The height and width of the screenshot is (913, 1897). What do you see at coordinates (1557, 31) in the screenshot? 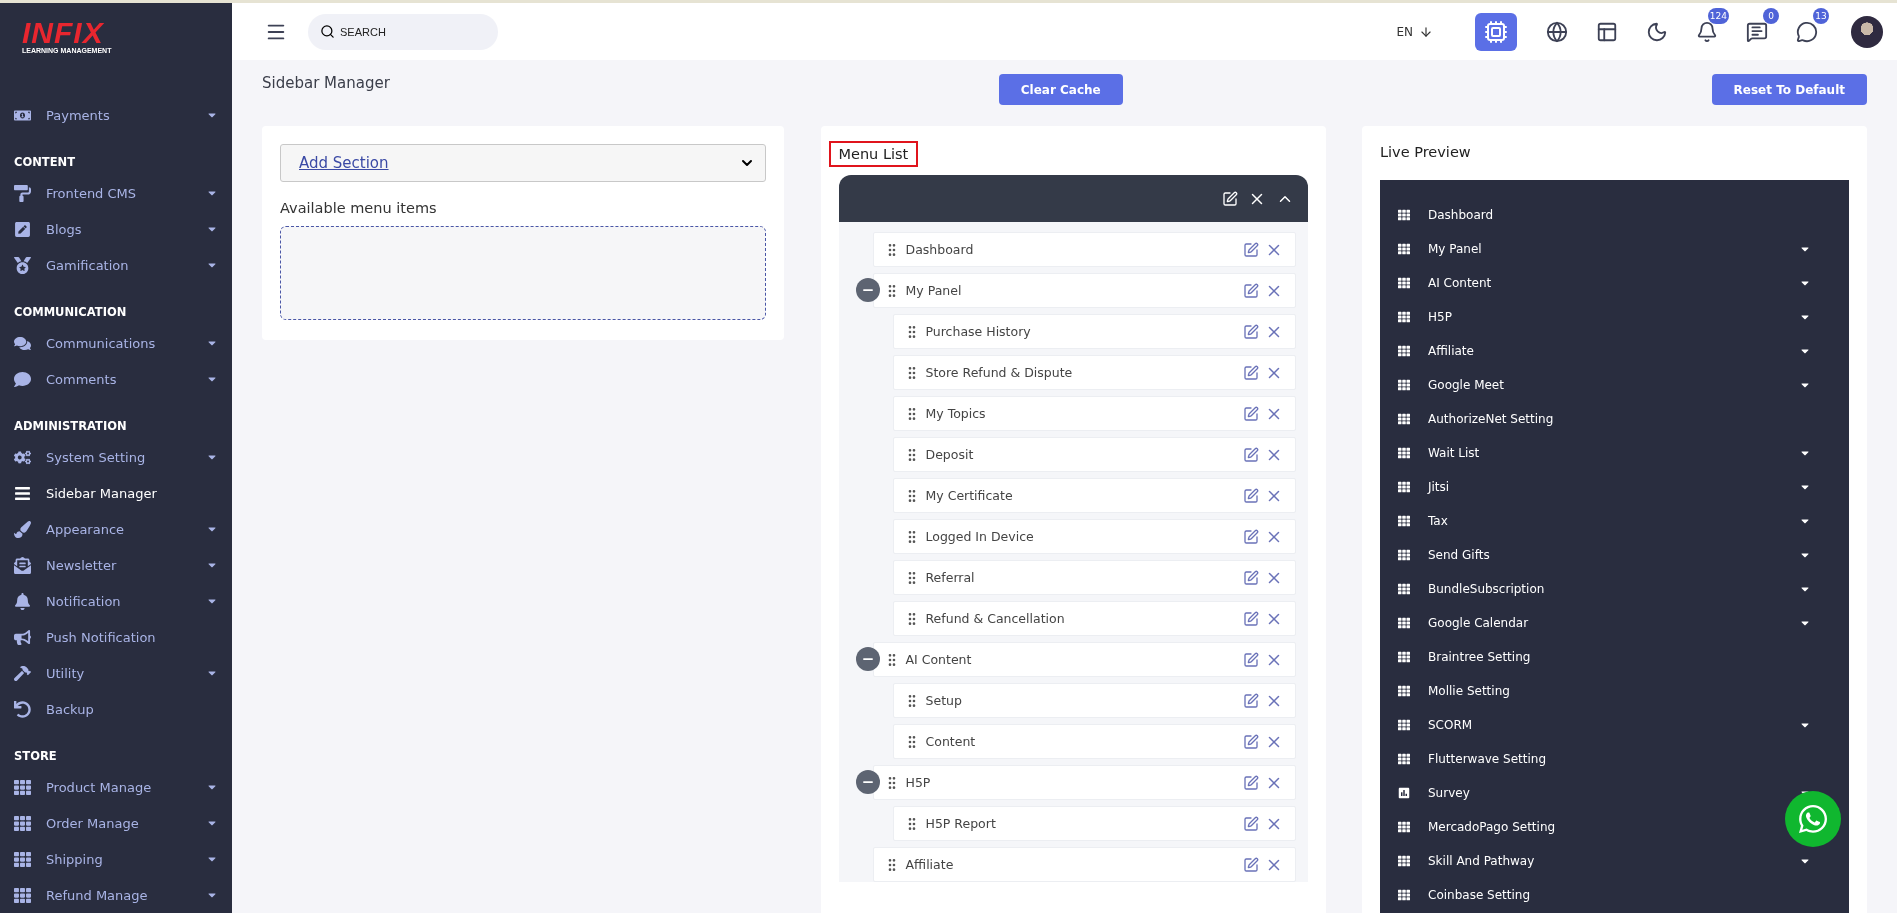
I see `globe-icon` at bounding box center [1557, 31].